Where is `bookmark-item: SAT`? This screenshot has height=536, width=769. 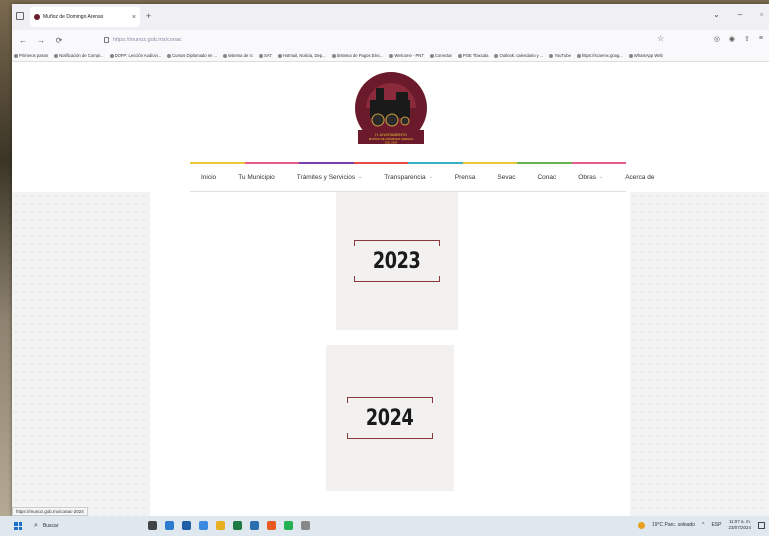 bookmark-item: SAT is located at coordinates (265, 55).